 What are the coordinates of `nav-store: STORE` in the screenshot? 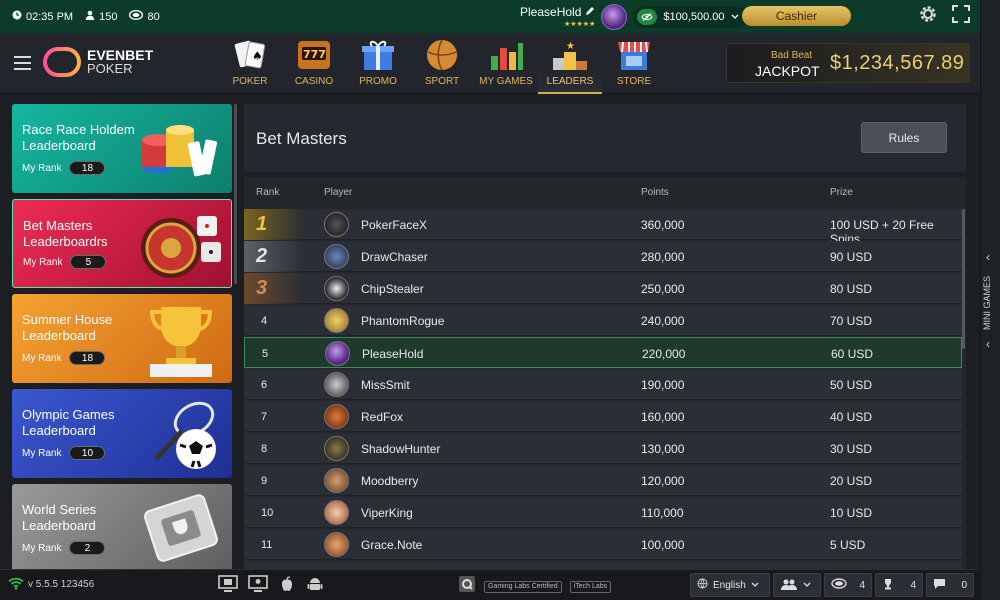 It's located at (634, 63).